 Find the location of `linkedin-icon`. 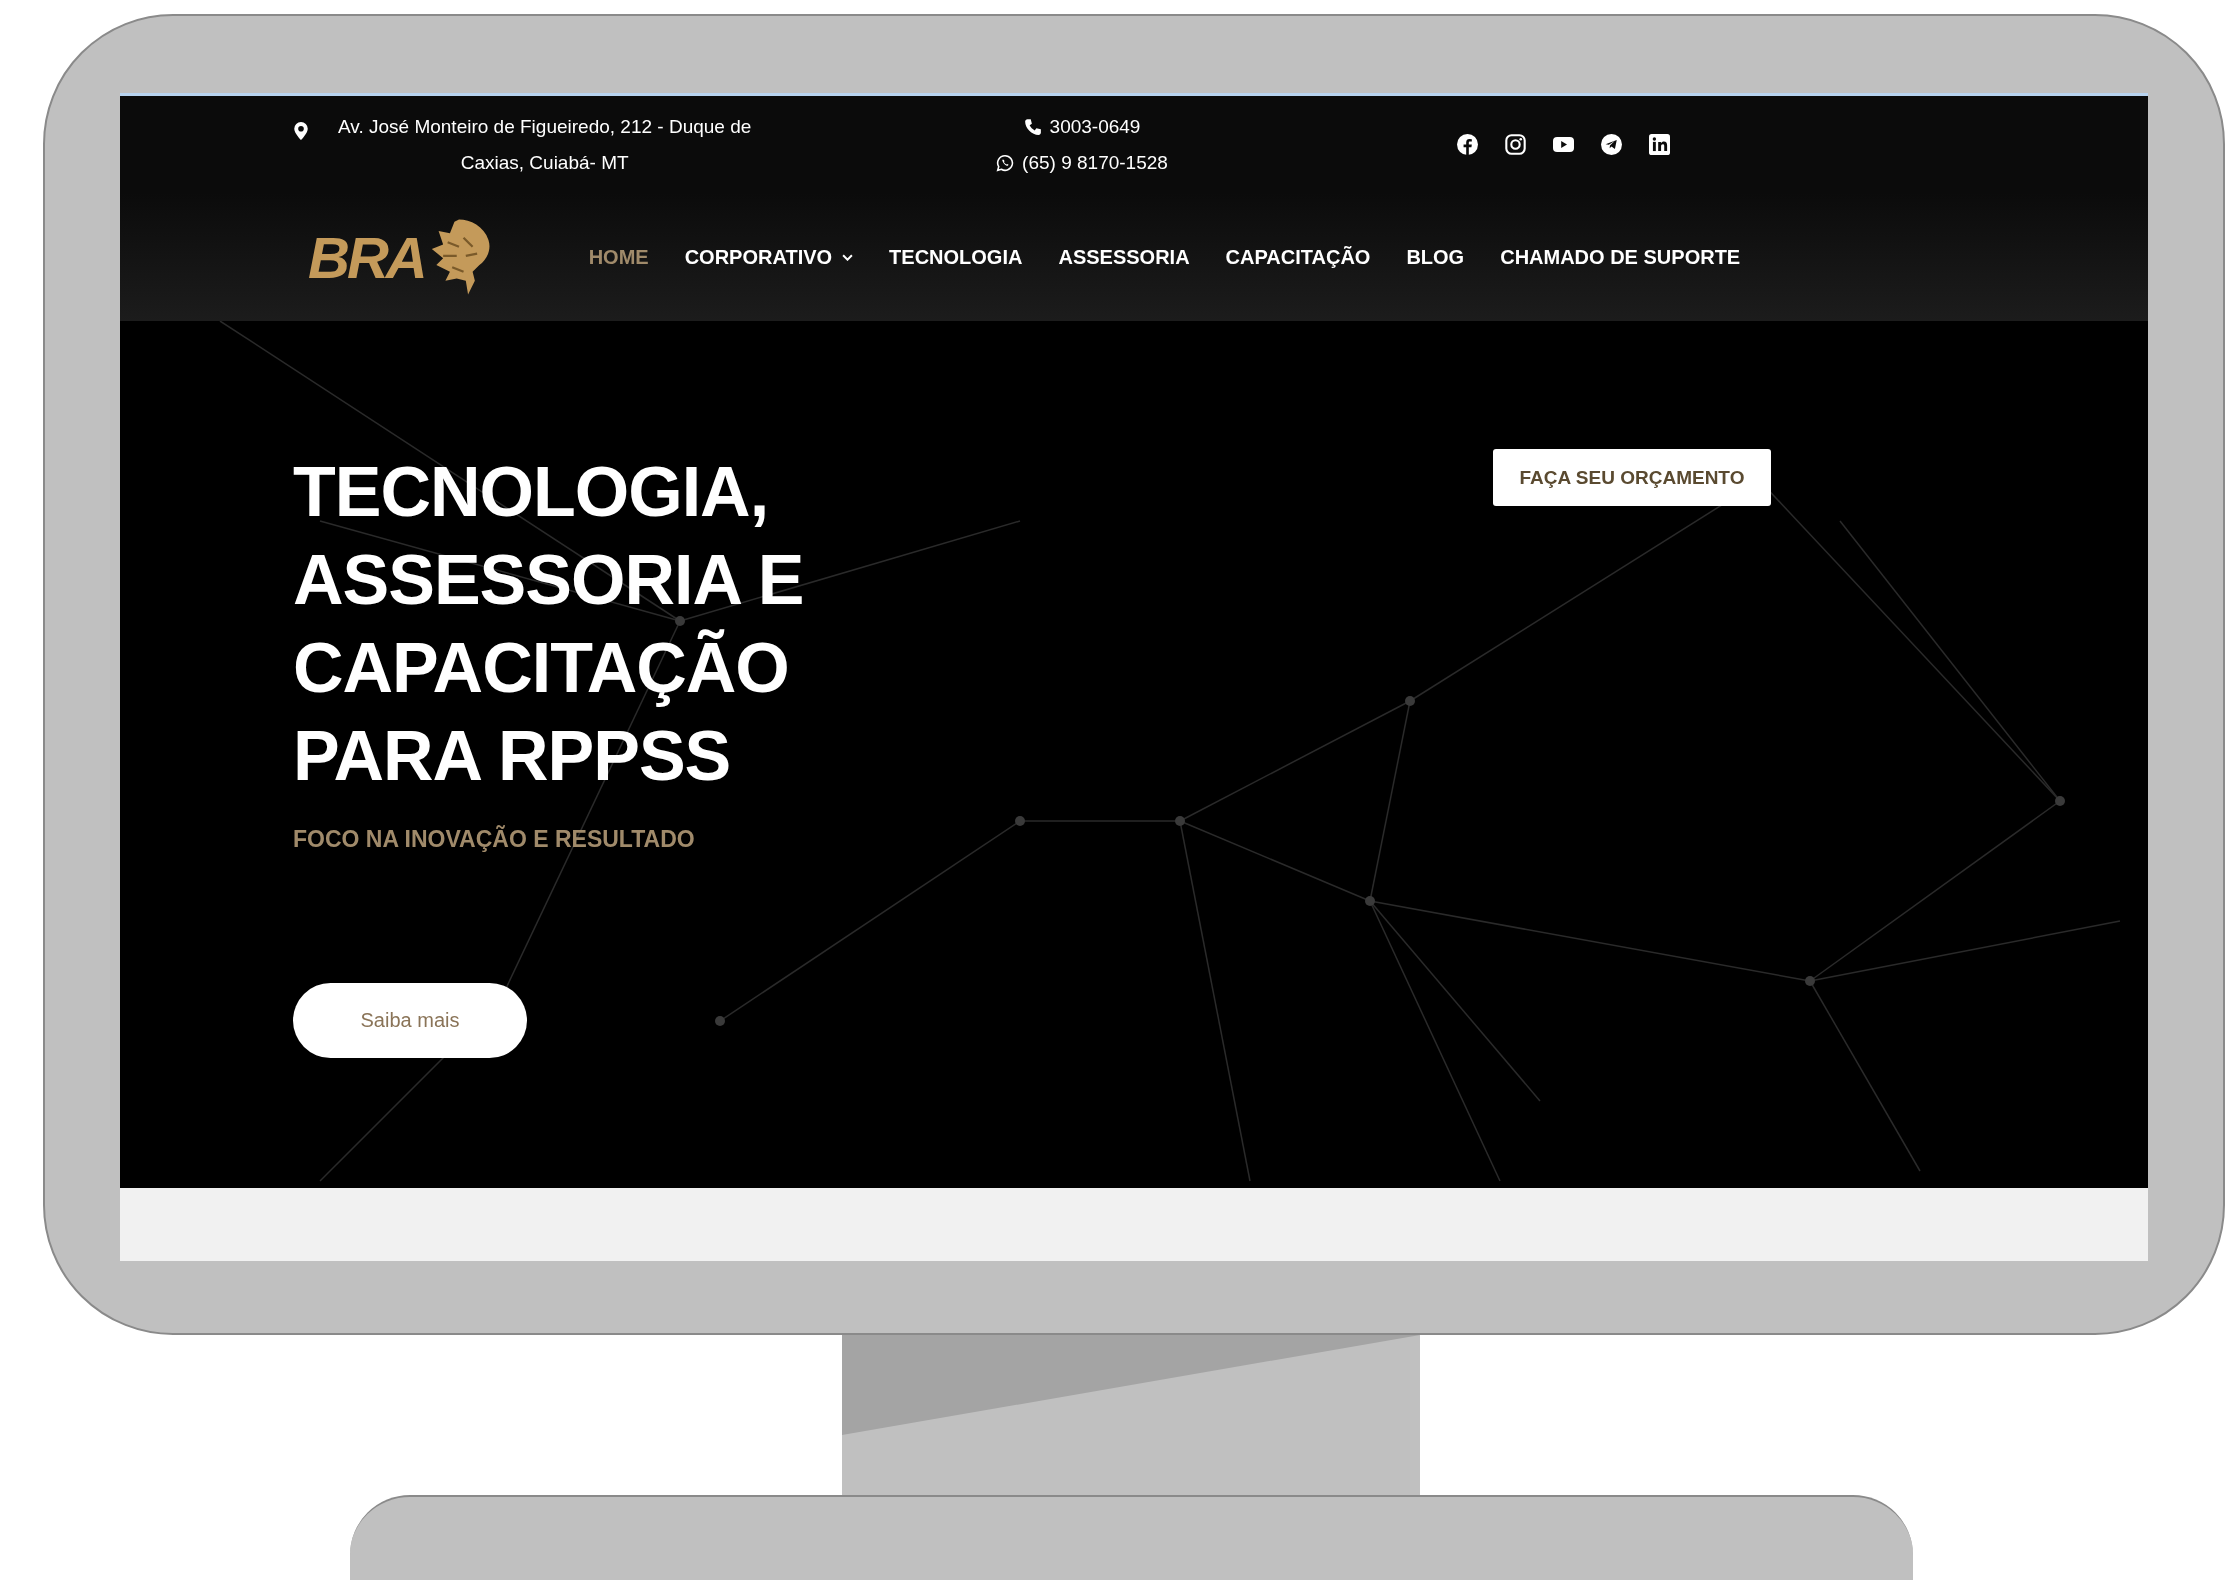

linkedin-icon is located at coordinates (1659, 144).